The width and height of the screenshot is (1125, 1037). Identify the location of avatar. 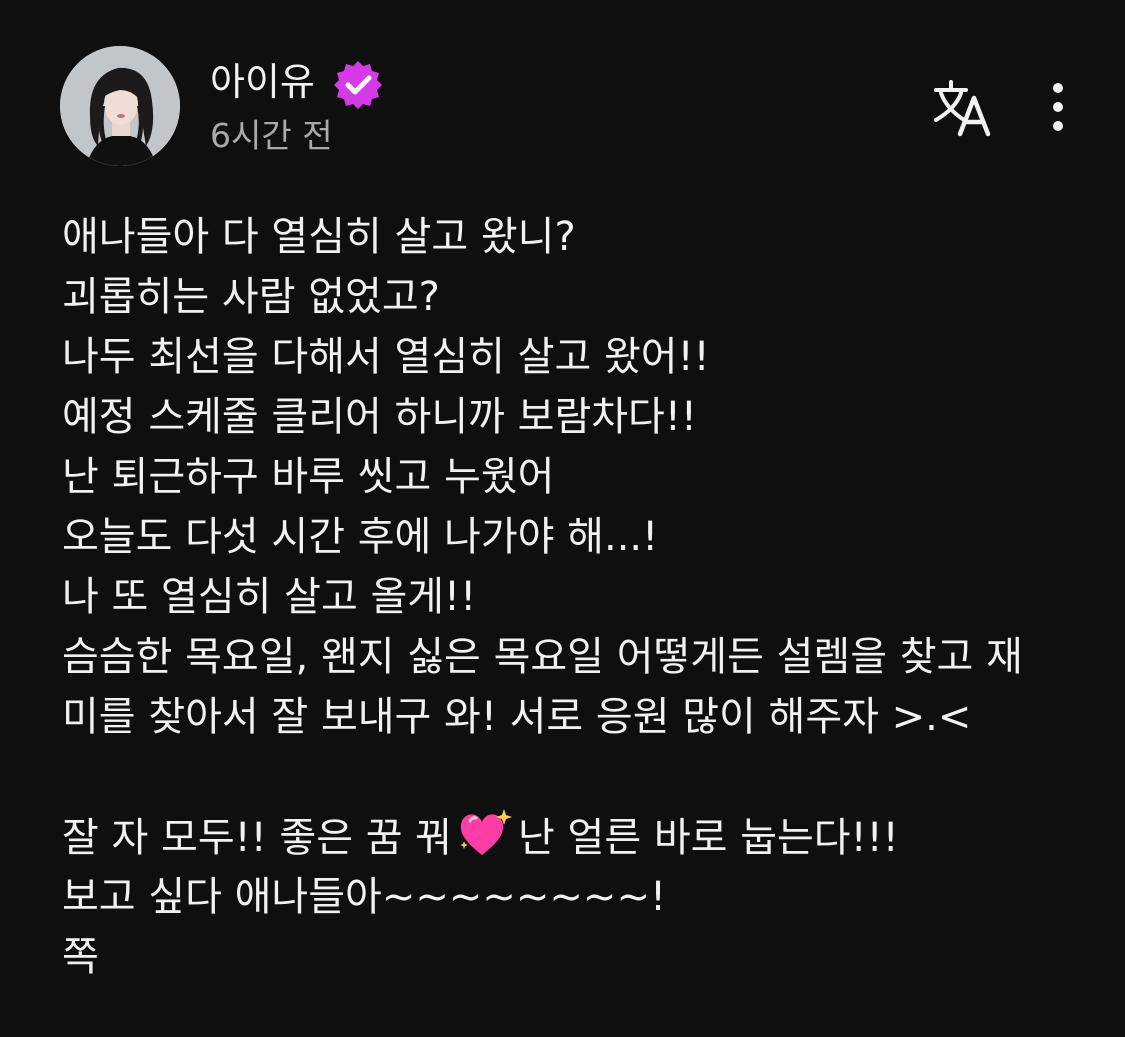
(120, 106).